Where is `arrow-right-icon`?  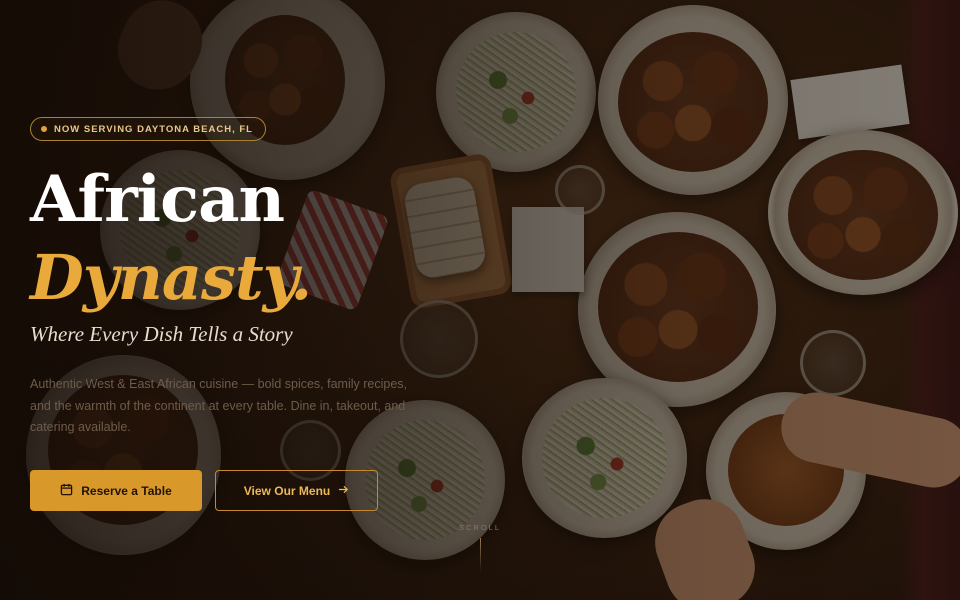
arrow-right-icon is located at coordinates (343, 491).